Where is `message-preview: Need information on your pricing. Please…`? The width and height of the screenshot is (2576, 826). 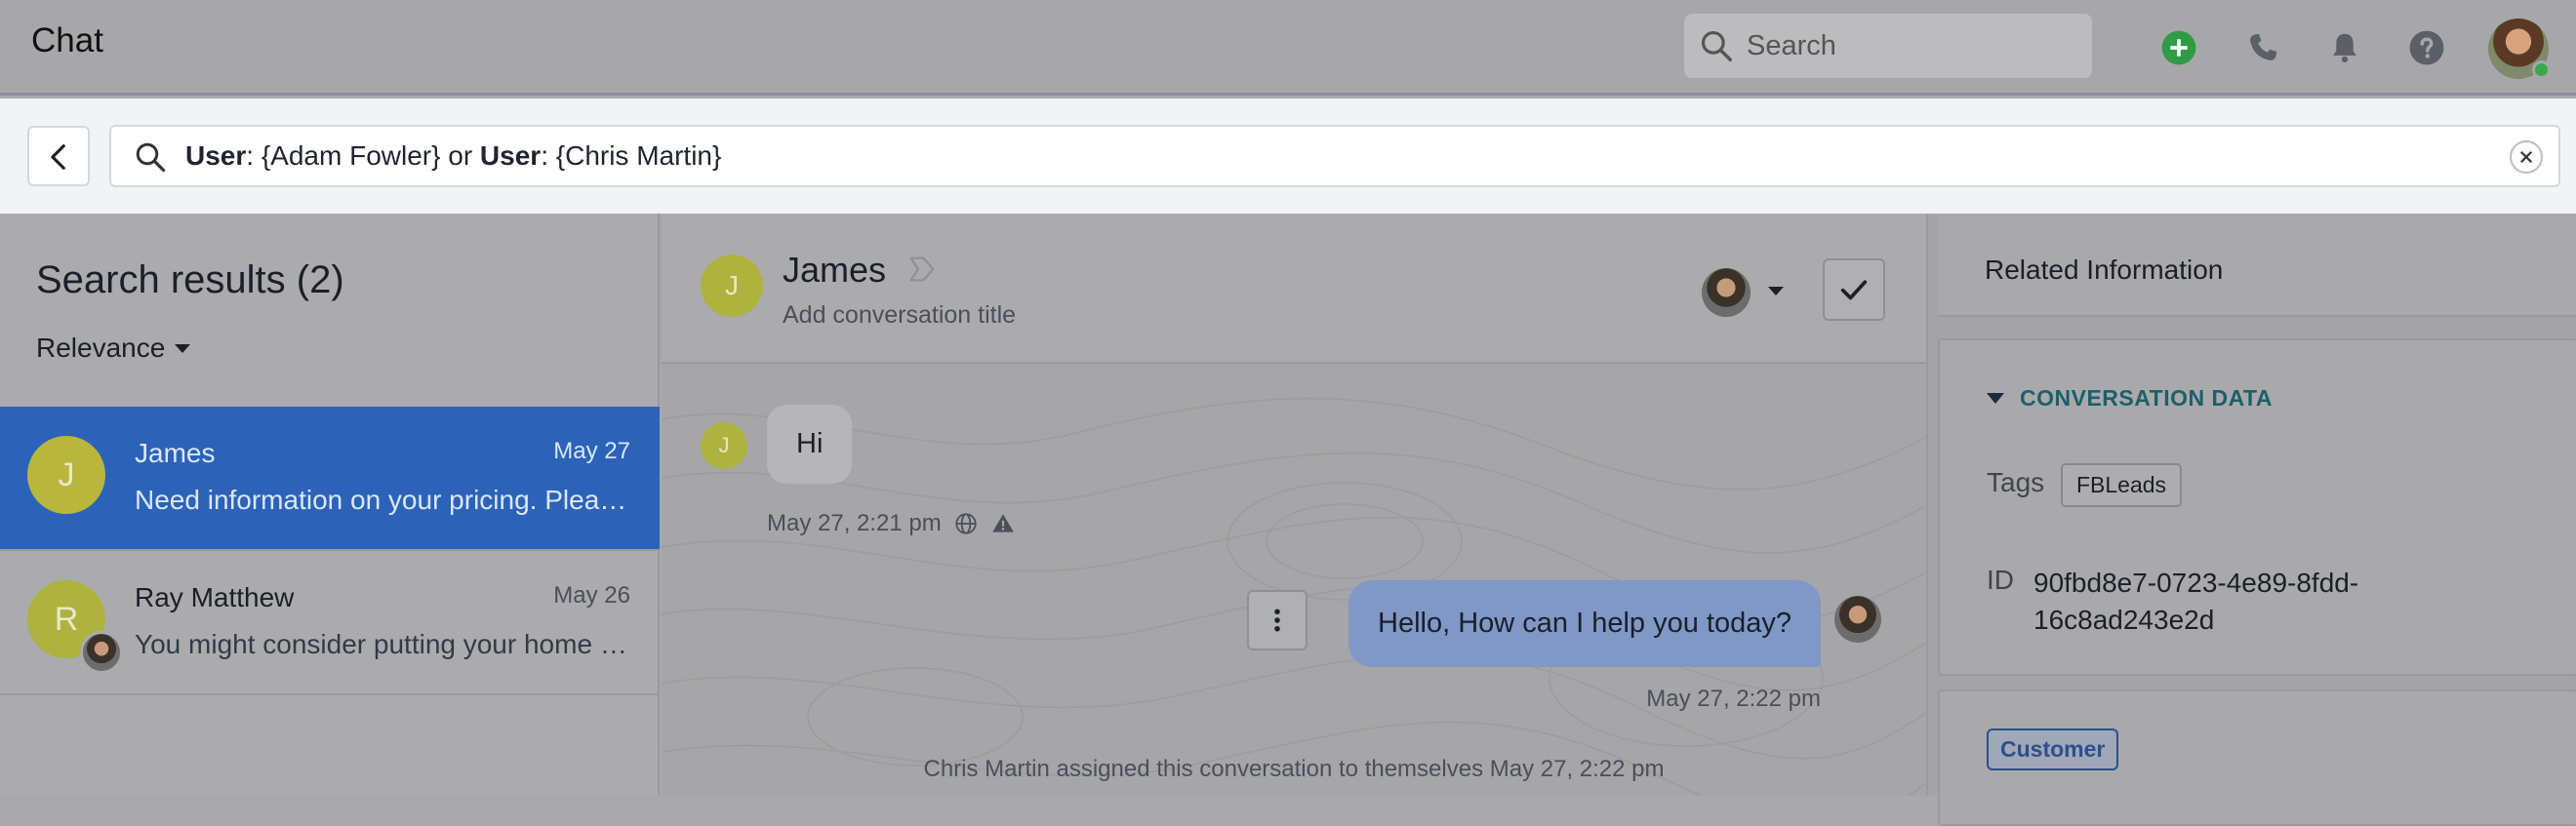
message-preview: Need information on your pricing. Please… is located at coordinates (383, 500).